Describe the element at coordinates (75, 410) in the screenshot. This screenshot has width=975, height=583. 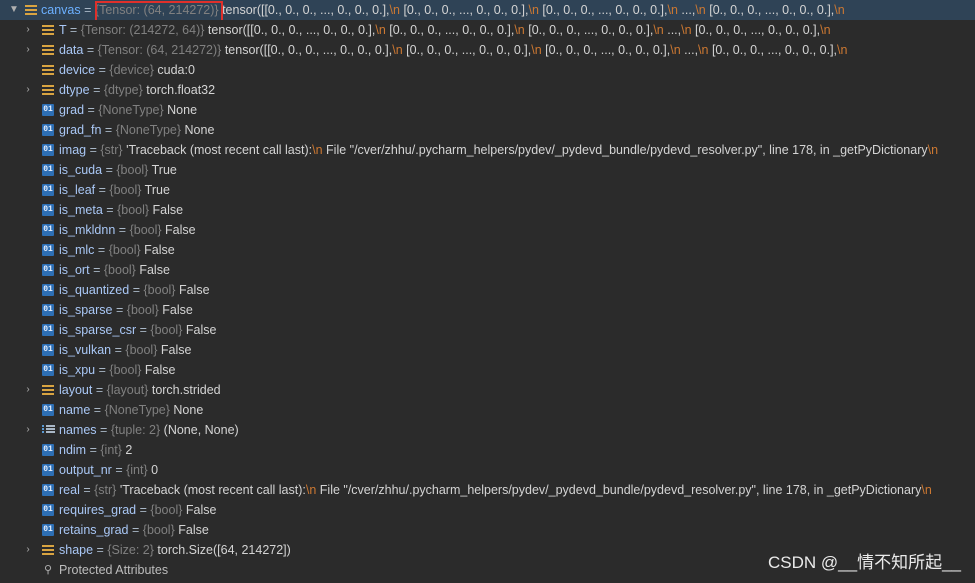
I see `var-name: name` at that location.